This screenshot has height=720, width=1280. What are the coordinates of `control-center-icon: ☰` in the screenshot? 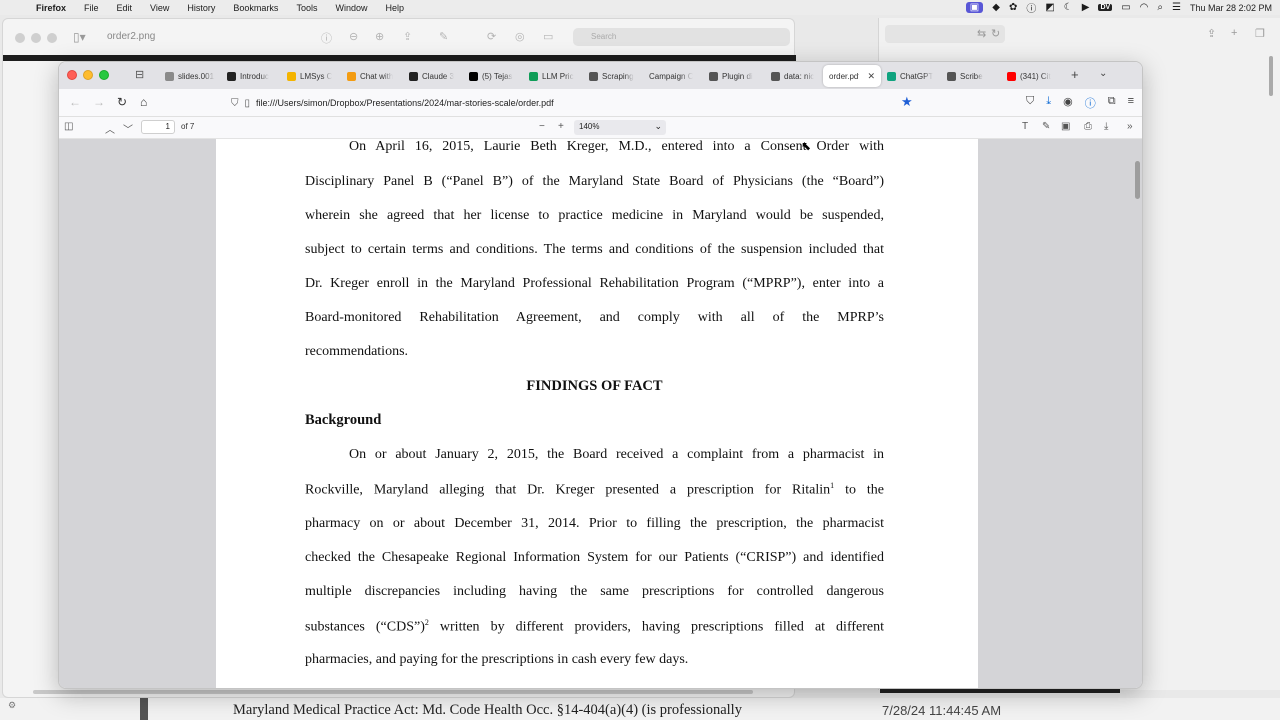 It's located at (1176, 7).